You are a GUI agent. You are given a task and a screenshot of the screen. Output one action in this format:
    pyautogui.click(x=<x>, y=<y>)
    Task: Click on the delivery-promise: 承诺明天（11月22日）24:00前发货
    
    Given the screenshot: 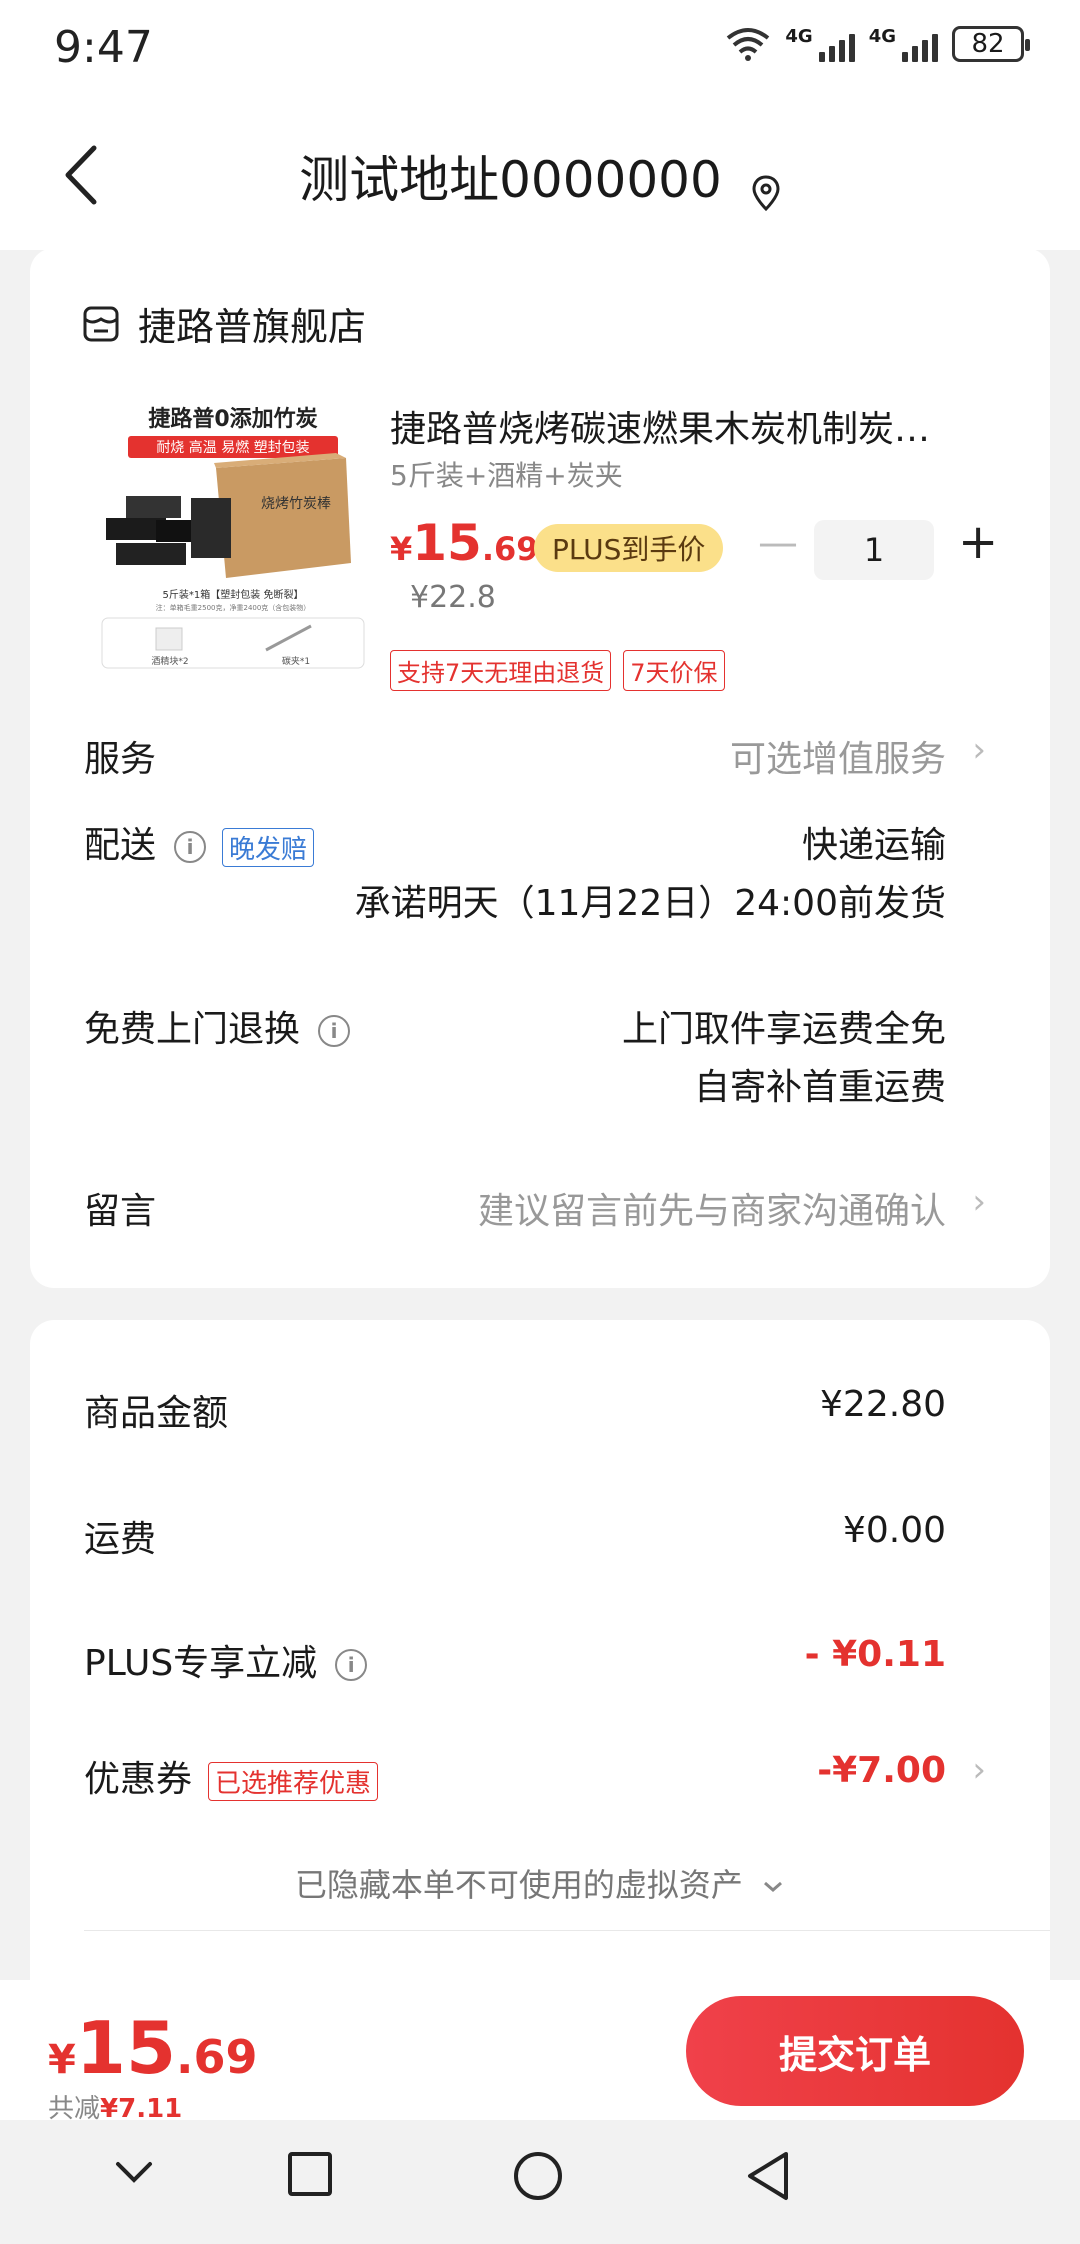 What is the action you would take?
    pyautogui.click(x=650, y=903)
    